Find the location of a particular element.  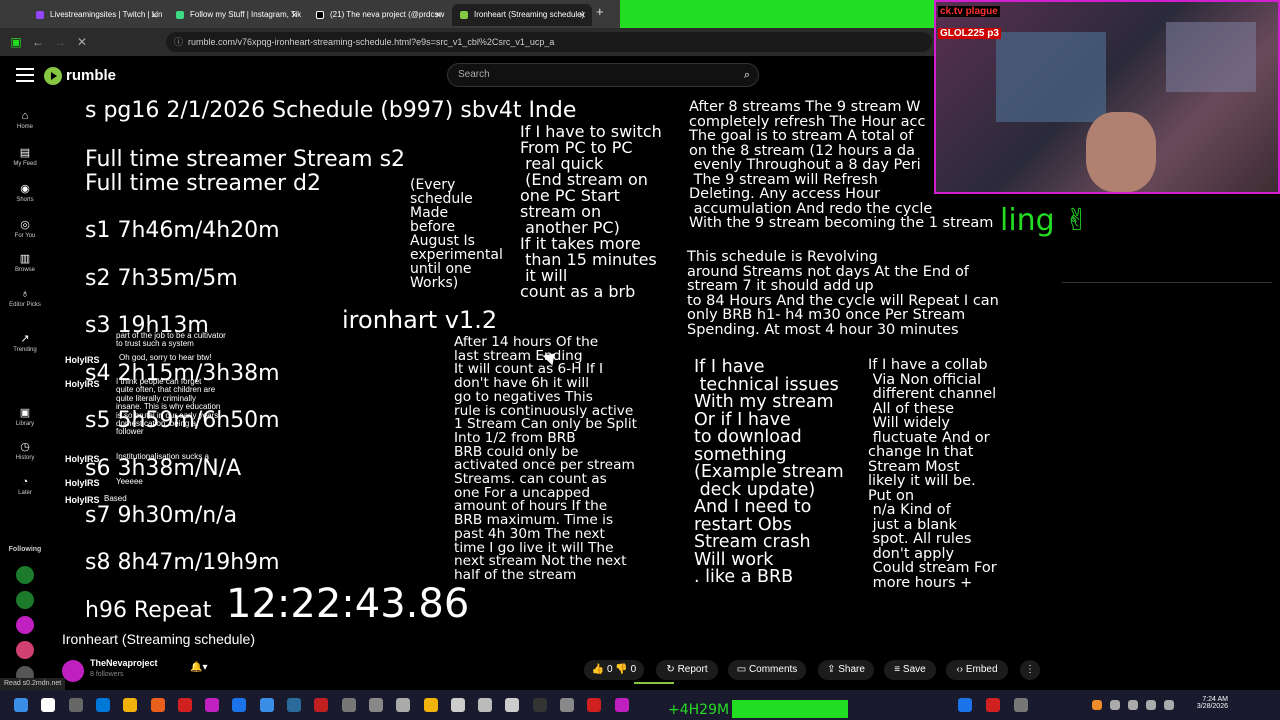

report-button: ↻ Report is located at coordinates (687, 670).